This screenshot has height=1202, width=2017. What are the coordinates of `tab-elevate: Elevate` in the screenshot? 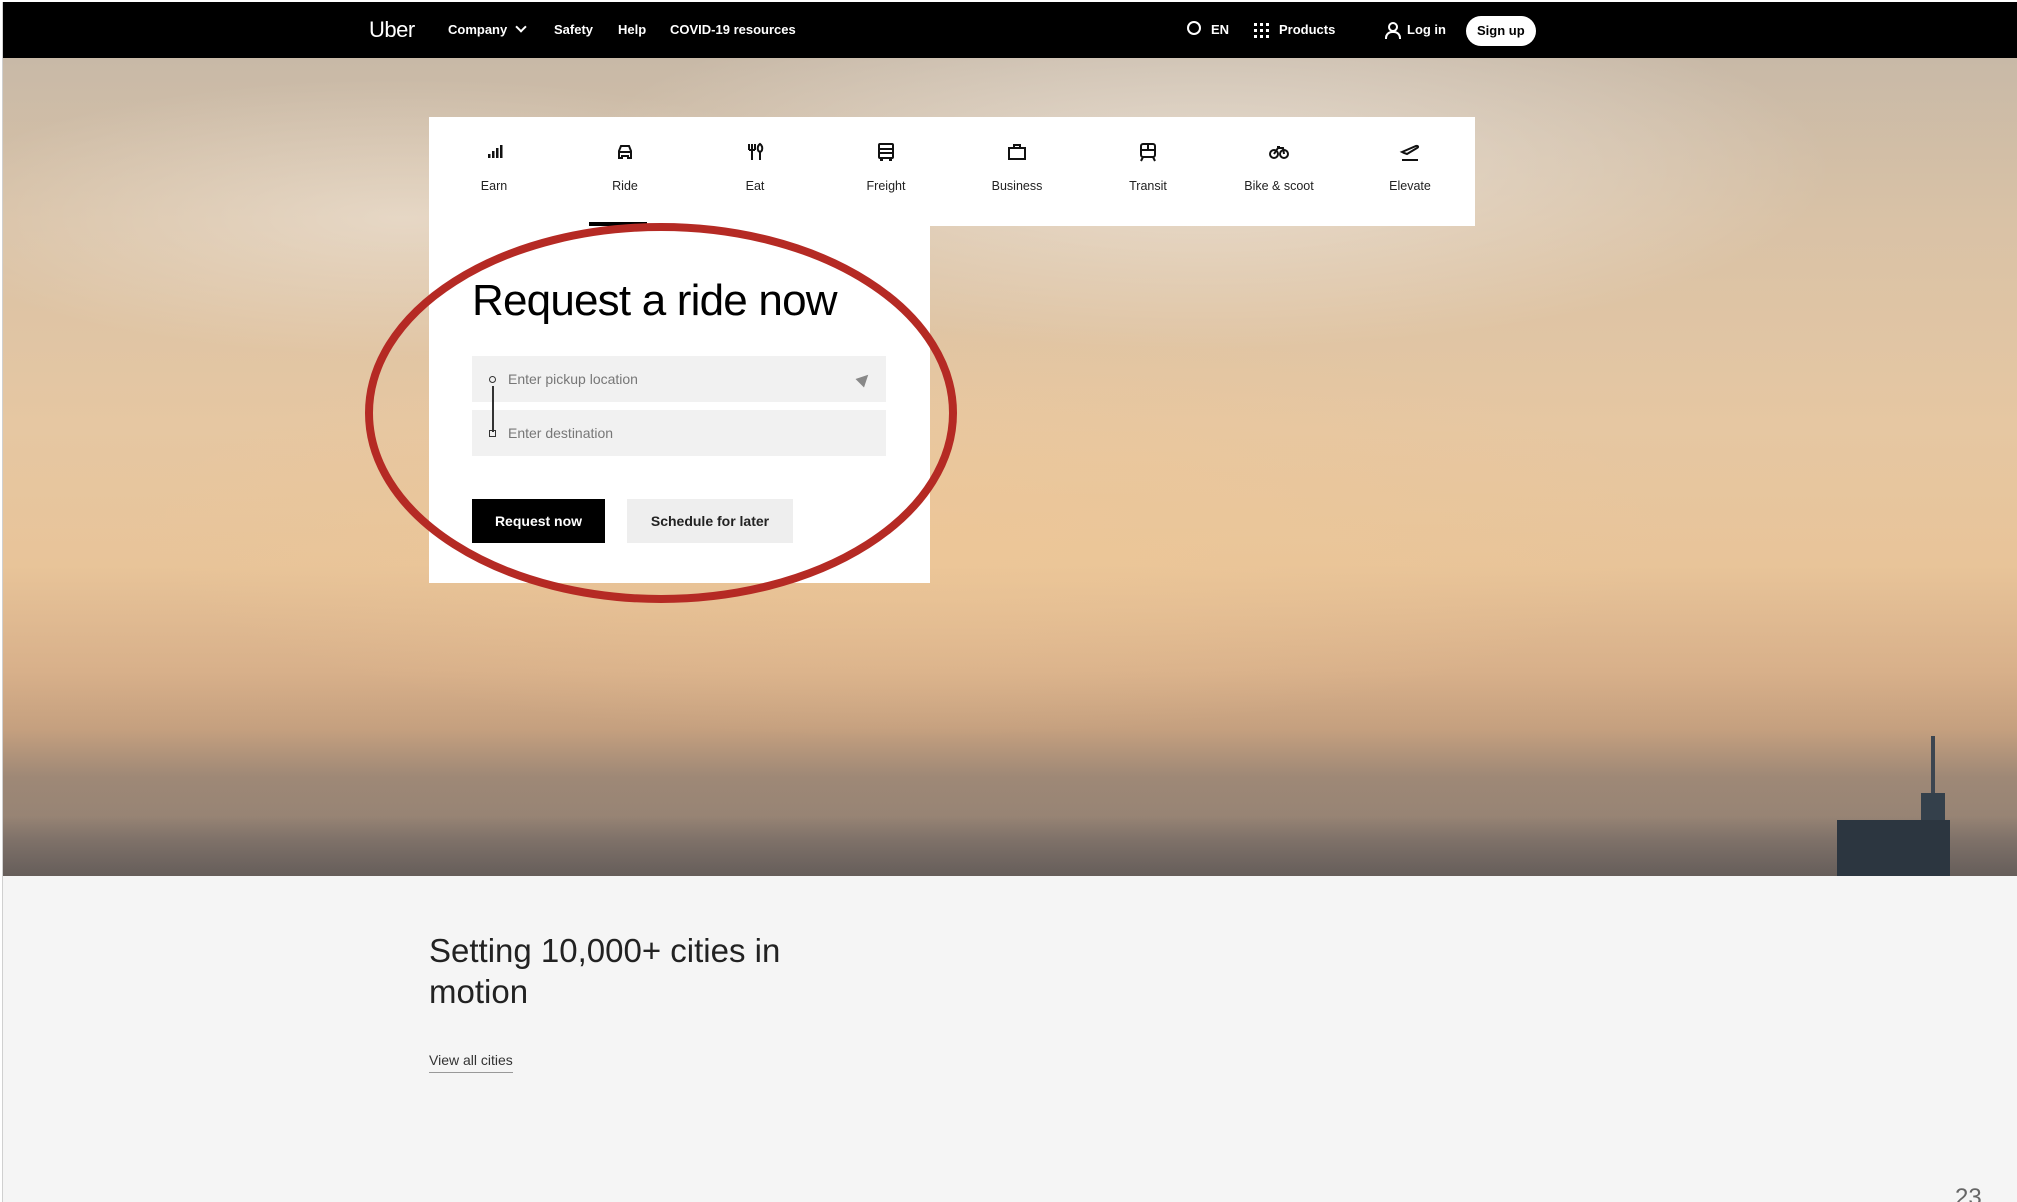 It's located at (1410, 171).